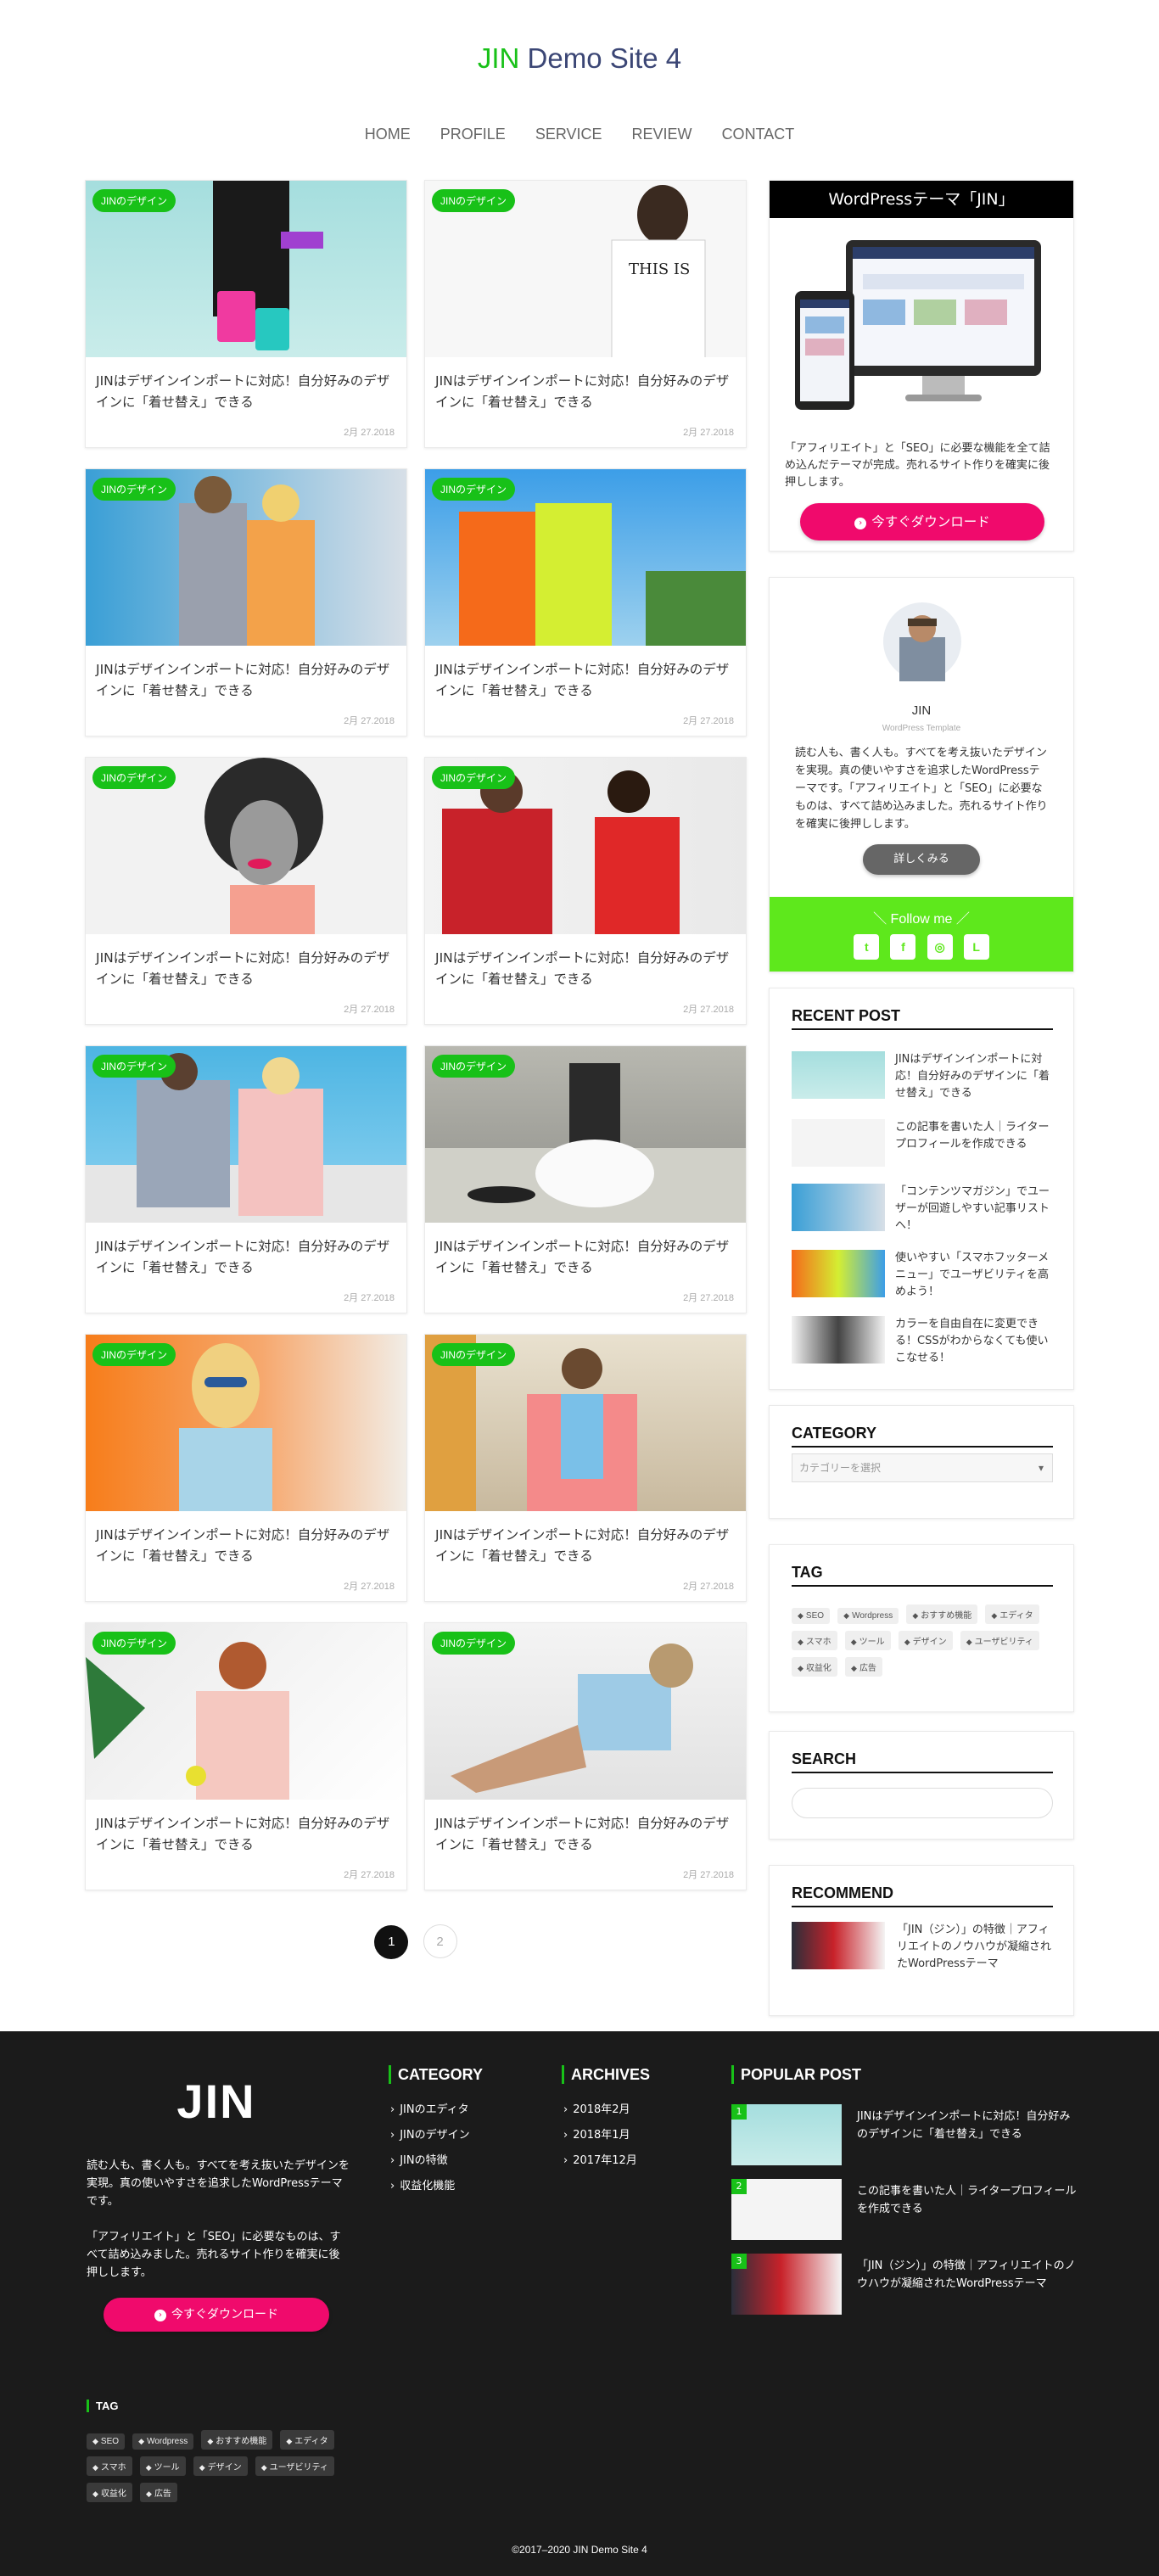 The height and width of the screenshot is (2576, 1159). What do you see at coordinates (968, 2200) in the screenshot?
I see `popular-post-title: この記事を書いた人｜ライタープロフィールを作成できる` at bounding box center [968, 2200].